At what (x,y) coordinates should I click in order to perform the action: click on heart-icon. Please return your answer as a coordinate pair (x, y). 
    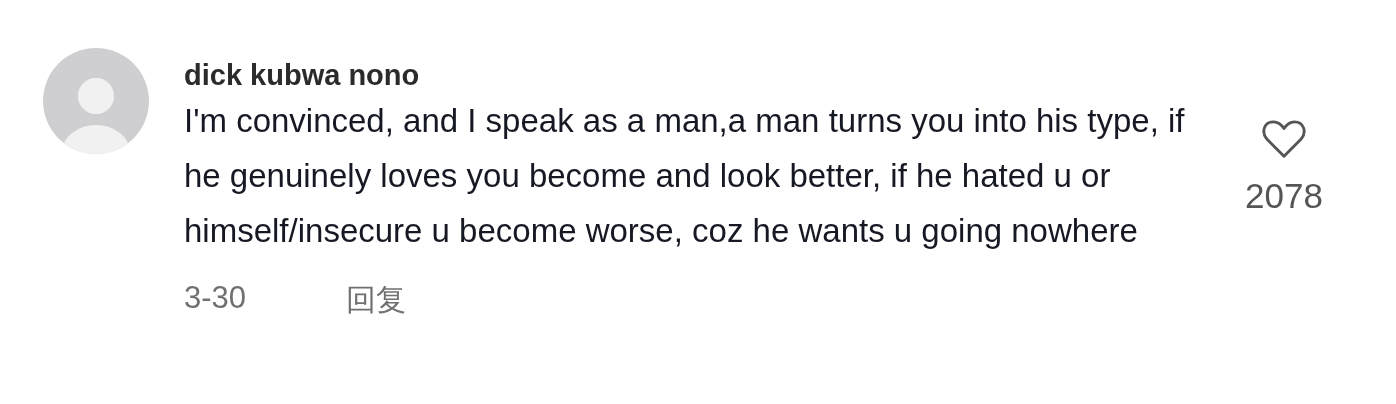
    Looking at the image, I should click on (1284, 139).